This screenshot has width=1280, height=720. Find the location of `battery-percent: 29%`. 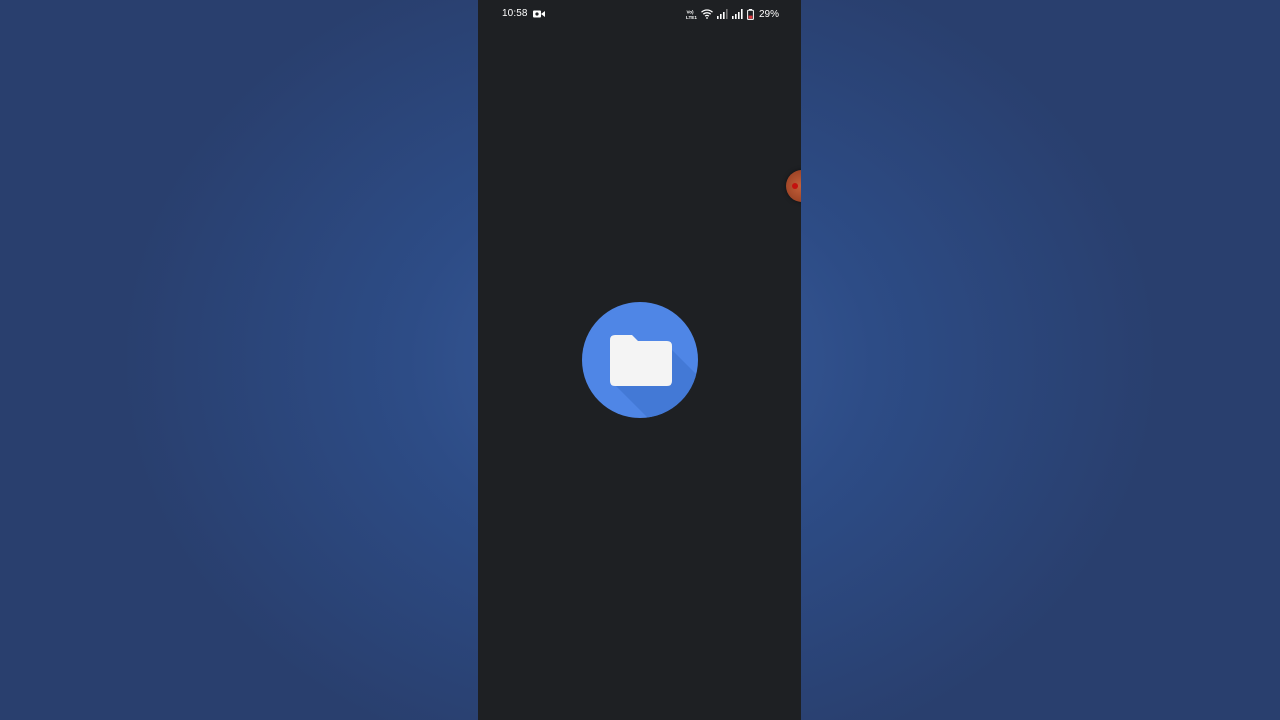

battery-percent: 29% is located at coordinates (768, 14).